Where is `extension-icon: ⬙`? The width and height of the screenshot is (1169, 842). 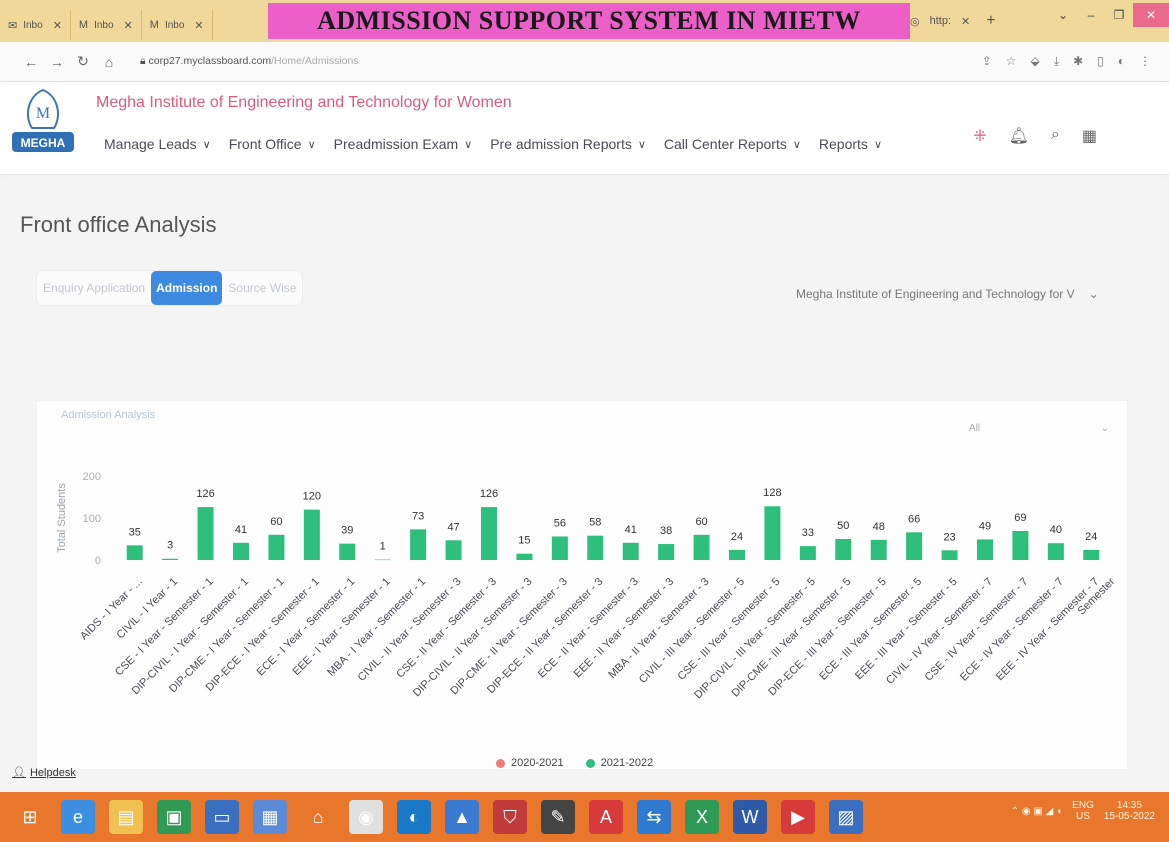
extension-icon: ⬙ is located at coordinates (1035, 61).